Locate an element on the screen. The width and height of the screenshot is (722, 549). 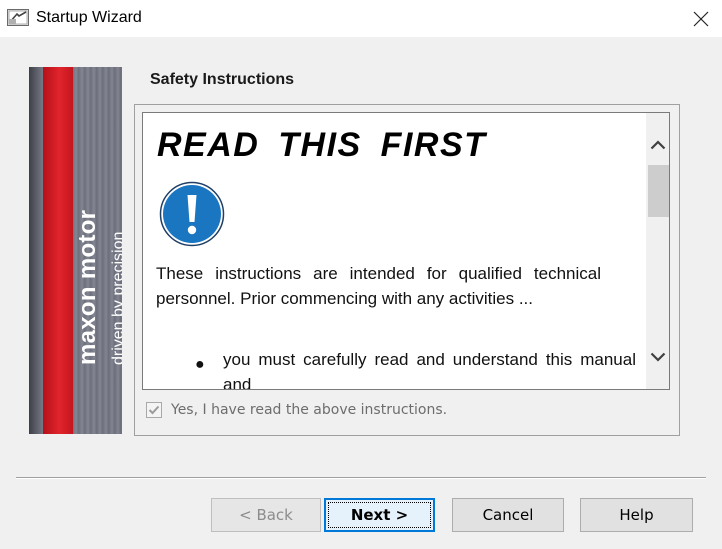
scroll-thumb is located at coordinates (658, 191).